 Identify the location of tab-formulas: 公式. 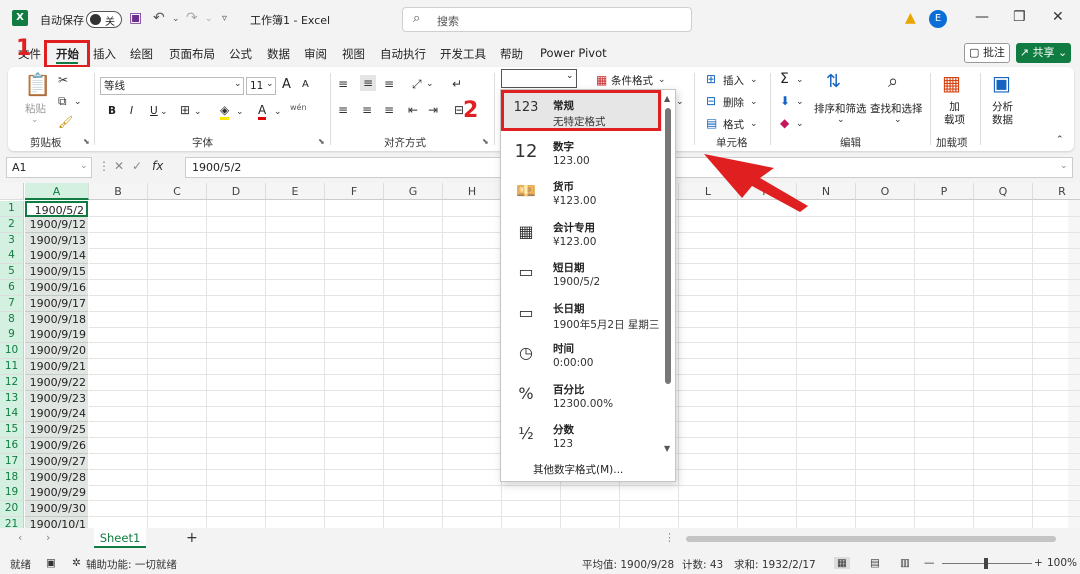
(240, 54).